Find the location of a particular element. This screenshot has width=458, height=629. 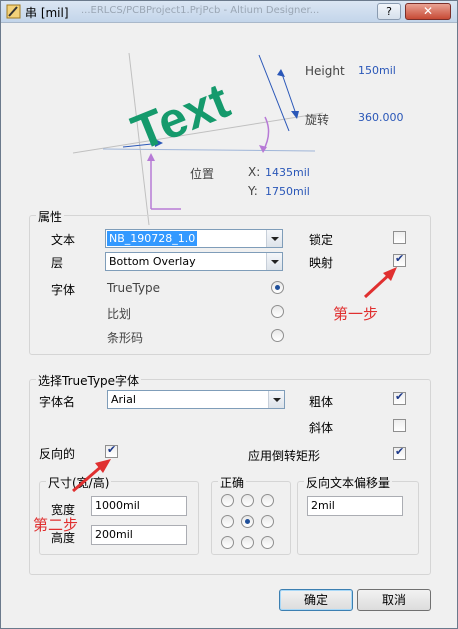

font-option-truetype-radio is located at coordinates (277, 287).